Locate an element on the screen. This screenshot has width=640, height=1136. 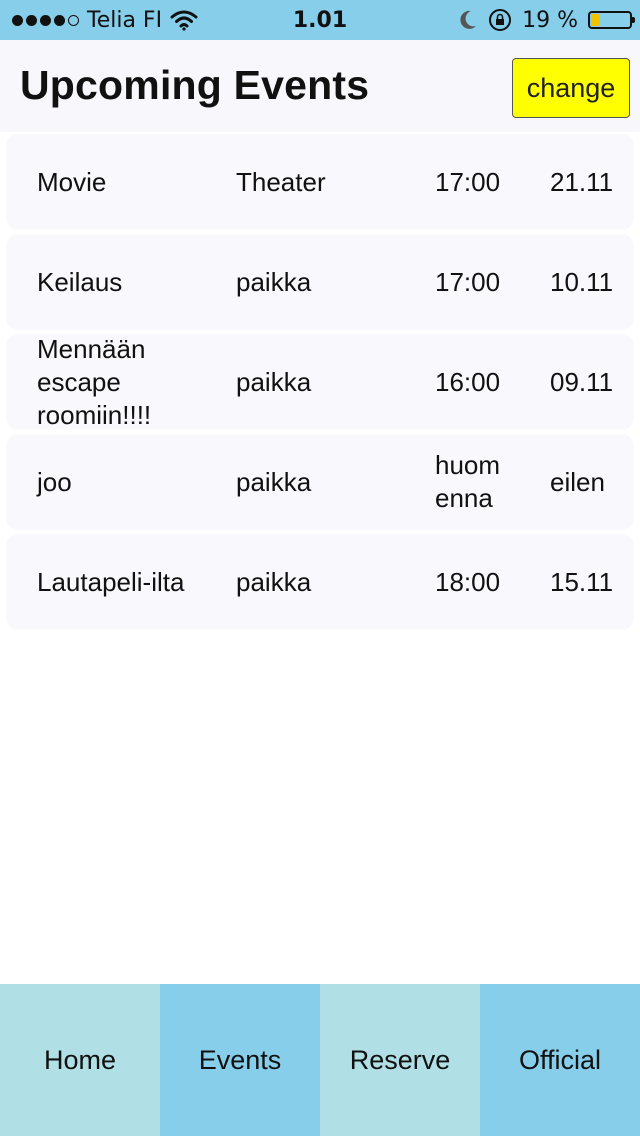
event-place: Theater is located at coordinates (281, 181).